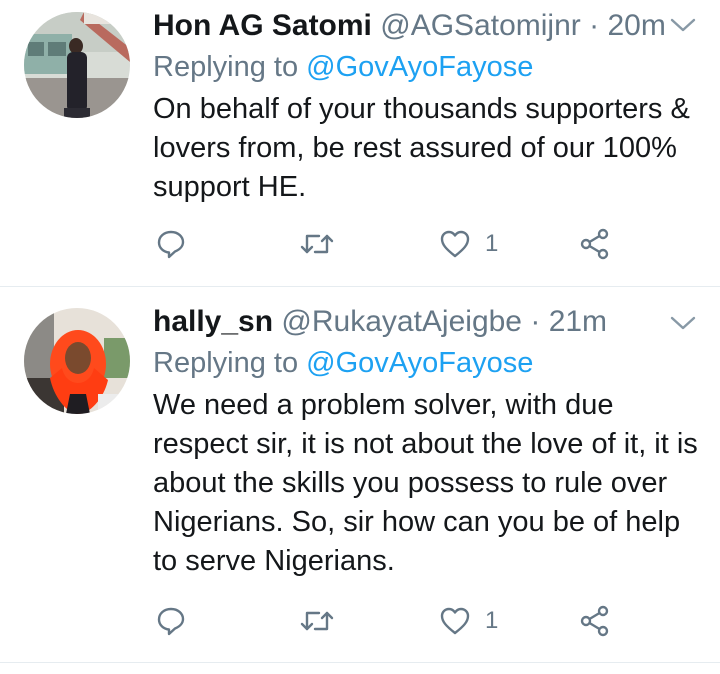  What do you see at coordinates (578, 321) in the screenshot?
I see `timestamp: 21m` at bounding box center [578, 321].